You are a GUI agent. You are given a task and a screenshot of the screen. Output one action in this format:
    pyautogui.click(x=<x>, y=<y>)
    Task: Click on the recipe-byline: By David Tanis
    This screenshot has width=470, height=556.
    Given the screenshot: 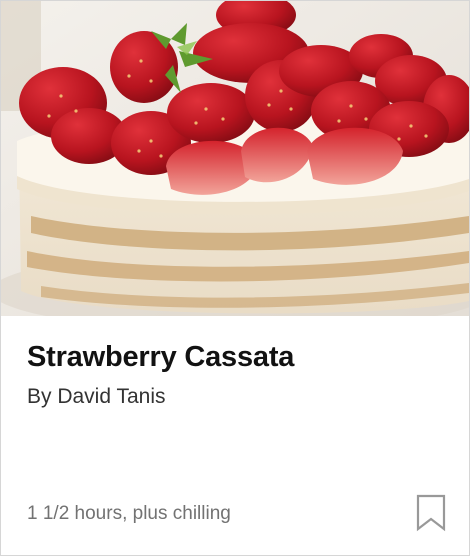 What is the action you would take?
    pyautogui.click(x=96, y=396)
    